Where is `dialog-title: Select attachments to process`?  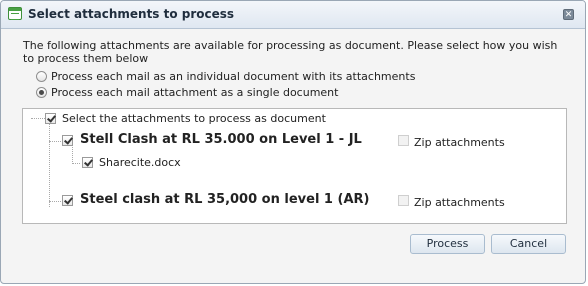 dialog-title: Select attachments to process is located at coordinates (131, 14).